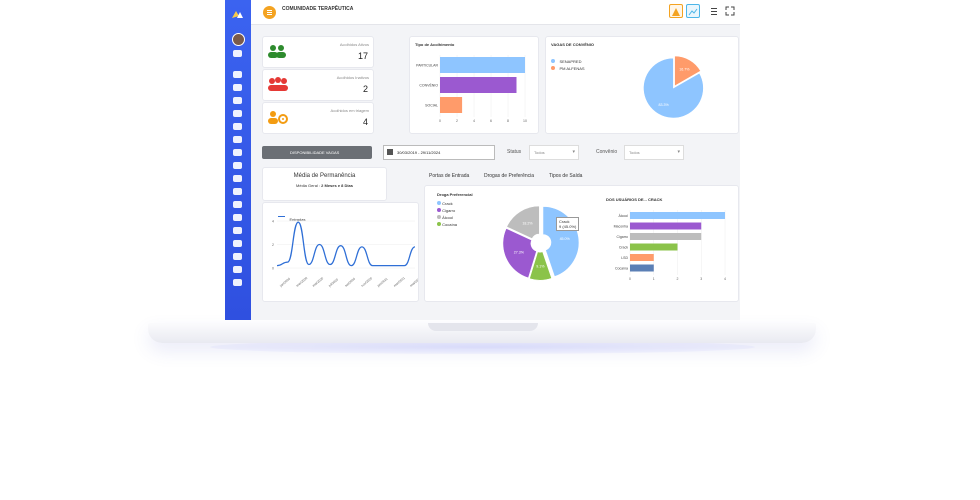 The width and height of the screenshot is (980, 500). What do you see at coordinates (237, 100) in the screenshot?
I see `eye-icon` at bounding box center [237, 100].